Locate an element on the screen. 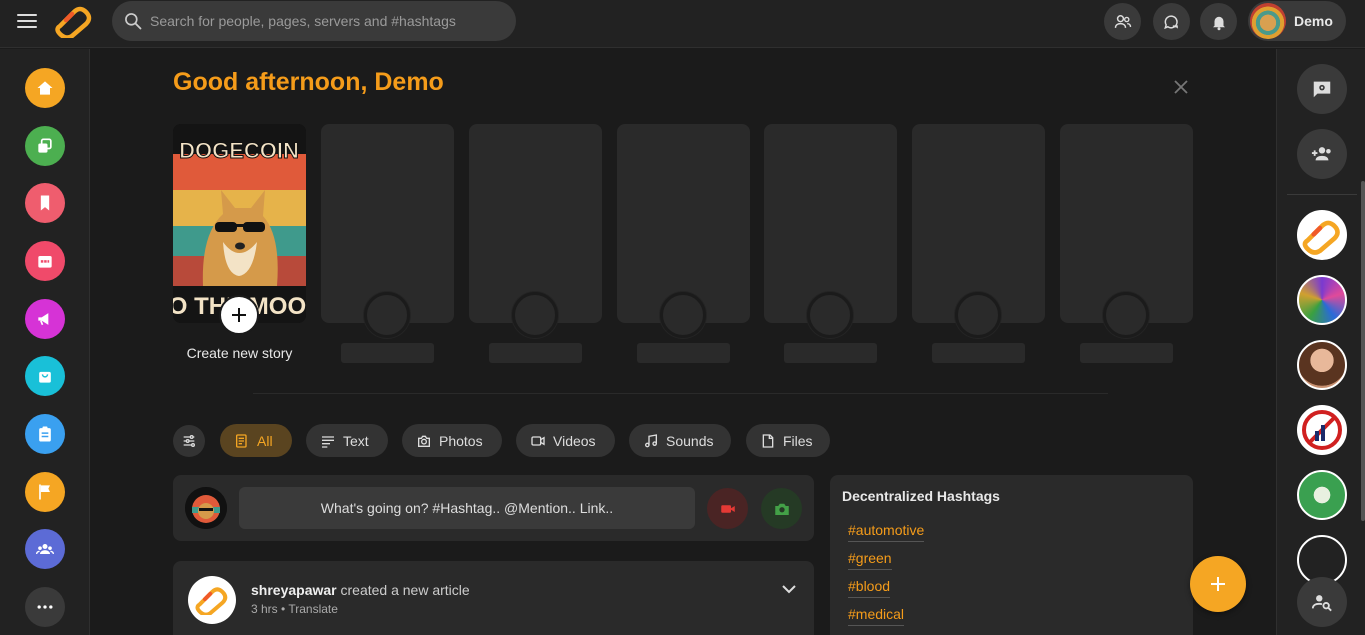 This screenshot has height=635, width=1365. person-search-icon is located at coordinates (1321, 603).